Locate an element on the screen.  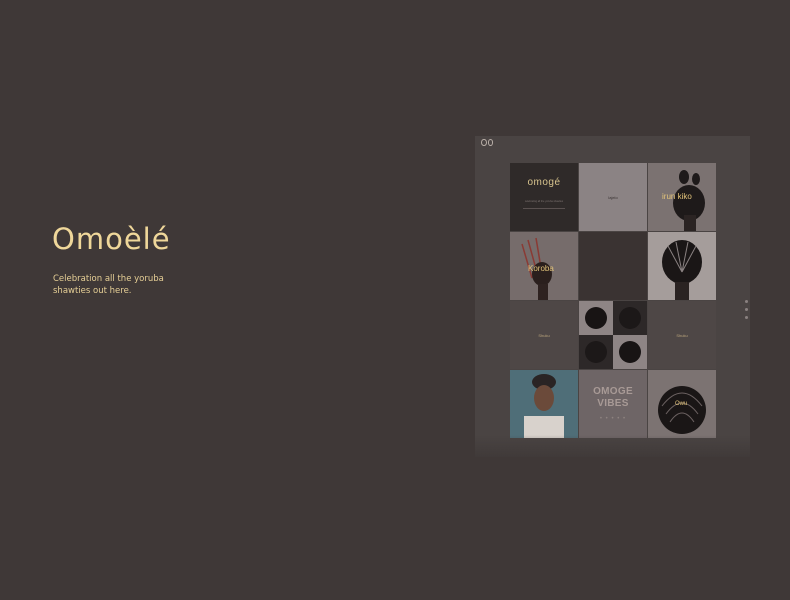
tile-shuku-right: Shuku is located at coordinates (682, 335).